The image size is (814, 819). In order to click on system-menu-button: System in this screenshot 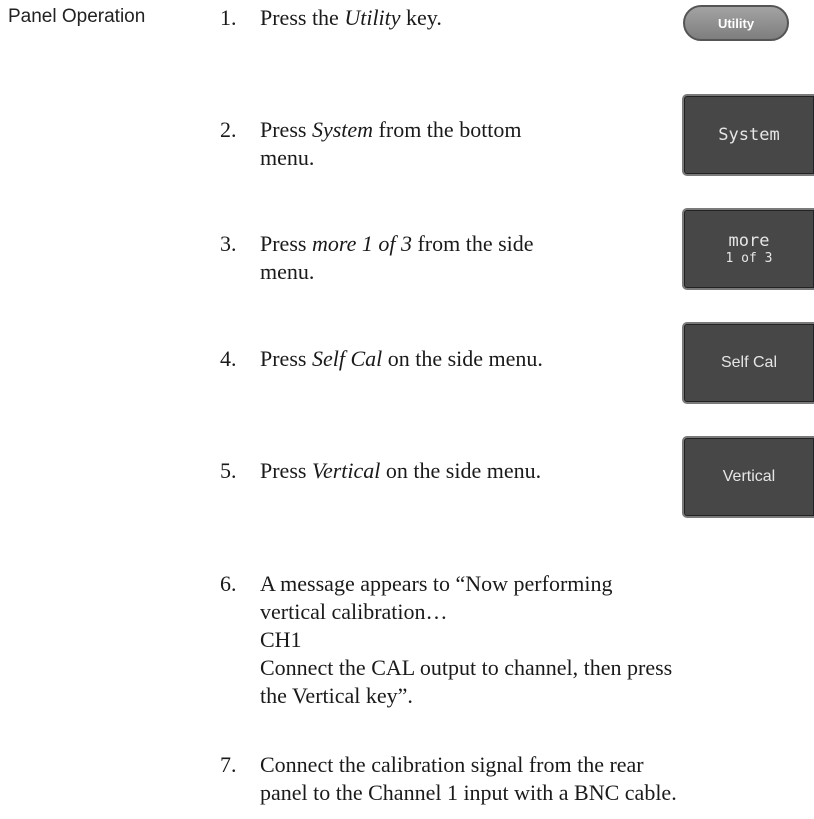, I will do `click(748, 135)`.